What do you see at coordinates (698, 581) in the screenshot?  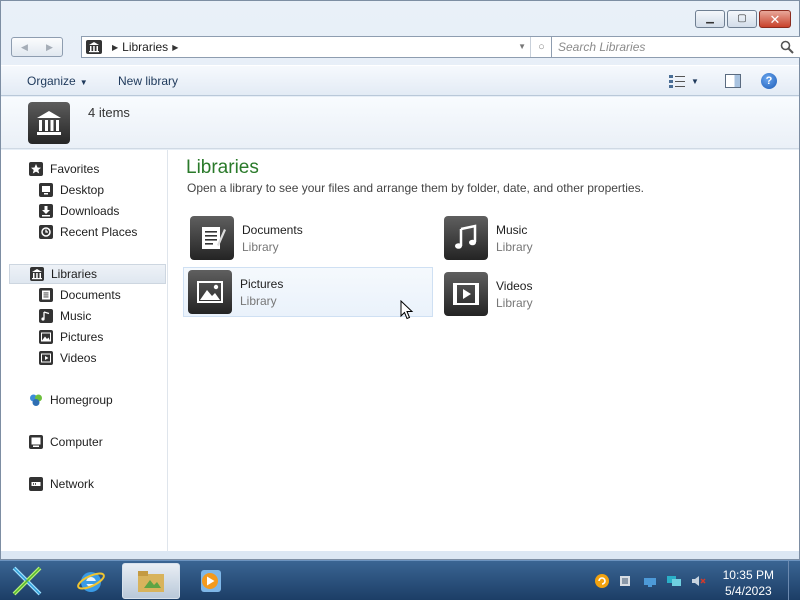 I see `volume-muted-icon` at bounding box center [698, 581].